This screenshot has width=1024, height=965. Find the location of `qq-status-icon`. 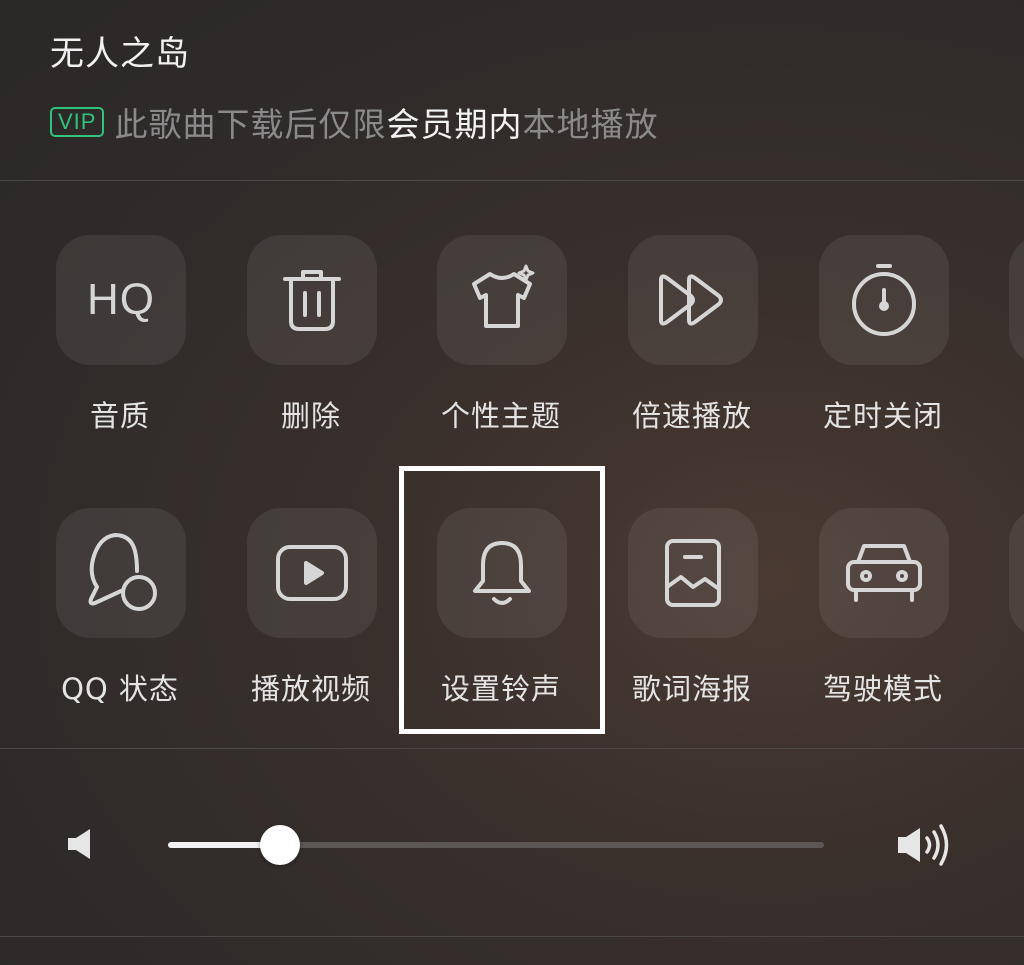

qq-status-icon is located at coordinates (122, 572).